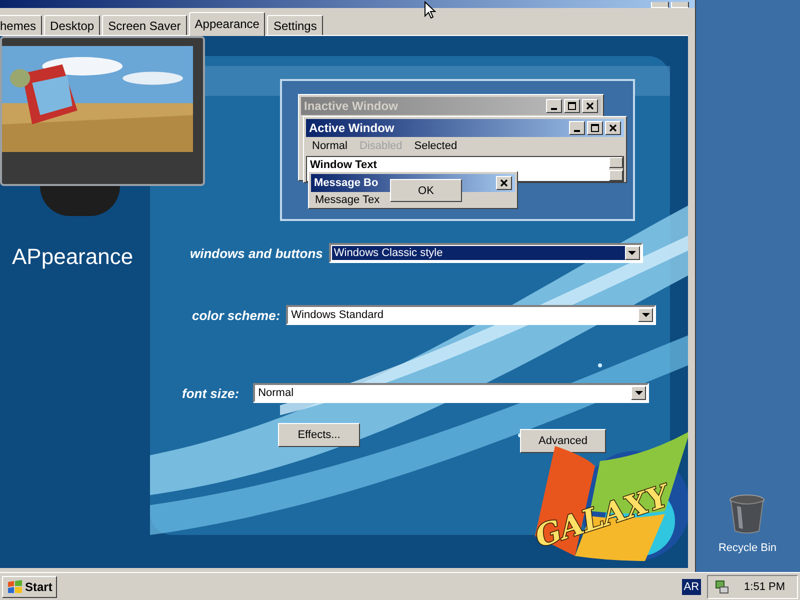 This screenshot has height=600, width=800. What do you see at coordinates (722, 586) in the screenshot?
I see `network-icon` at bounding box center [722, 586].